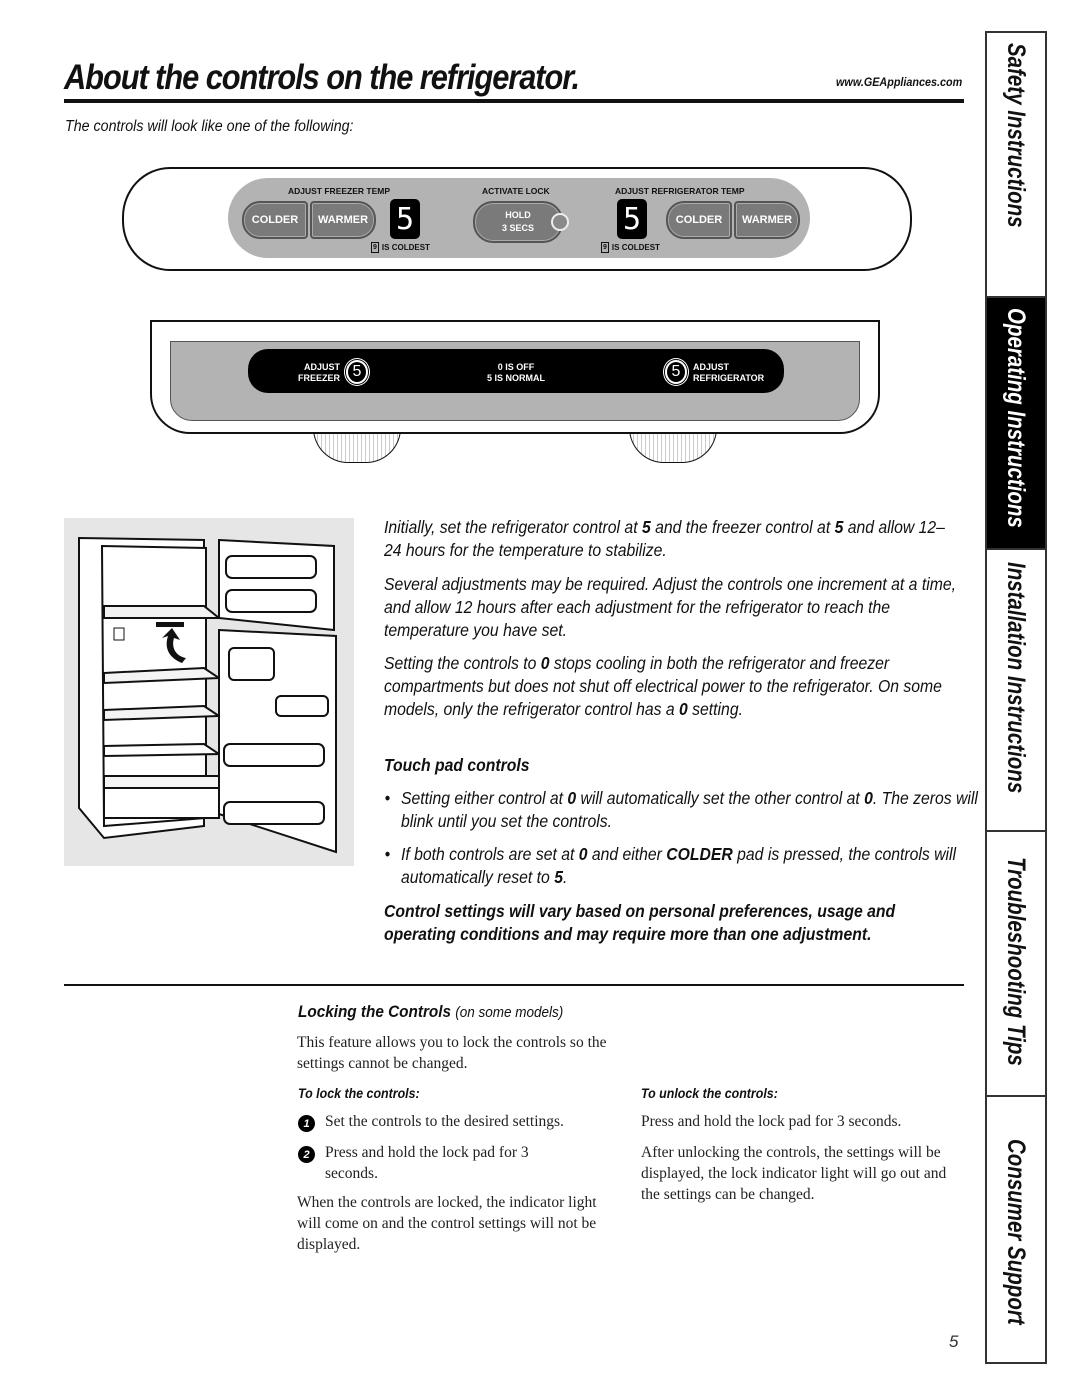 Image resolution: width=1080 pixels, height=1397 pixels. I want to click on freezer-display: 5, so click(405, 219).